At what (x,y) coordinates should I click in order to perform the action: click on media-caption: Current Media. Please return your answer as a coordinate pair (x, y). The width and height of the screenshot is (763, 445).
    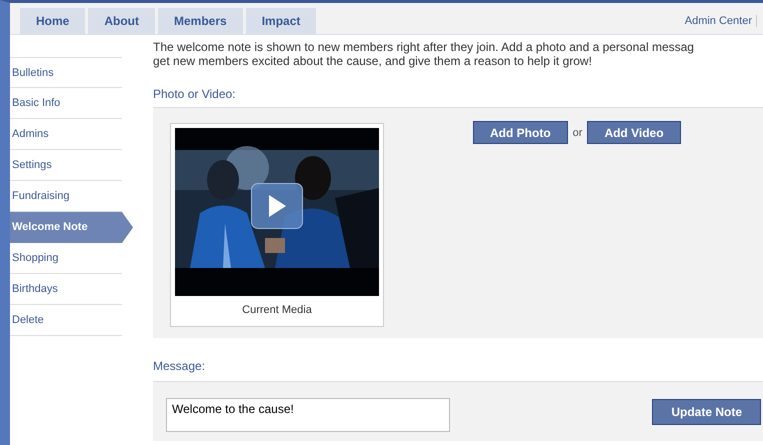
    Looking at the image, I should click on (277, 310).